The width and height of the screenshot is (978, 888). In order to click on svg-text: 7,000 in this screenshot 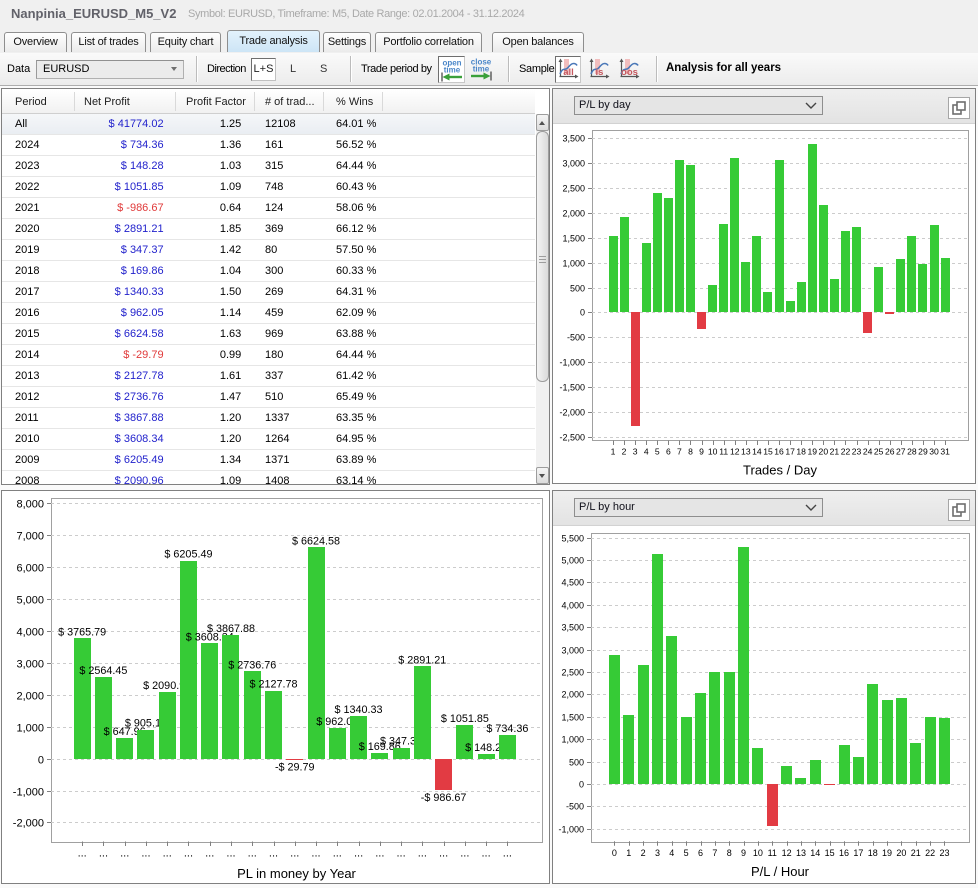, I will do `click(30, 536)`.